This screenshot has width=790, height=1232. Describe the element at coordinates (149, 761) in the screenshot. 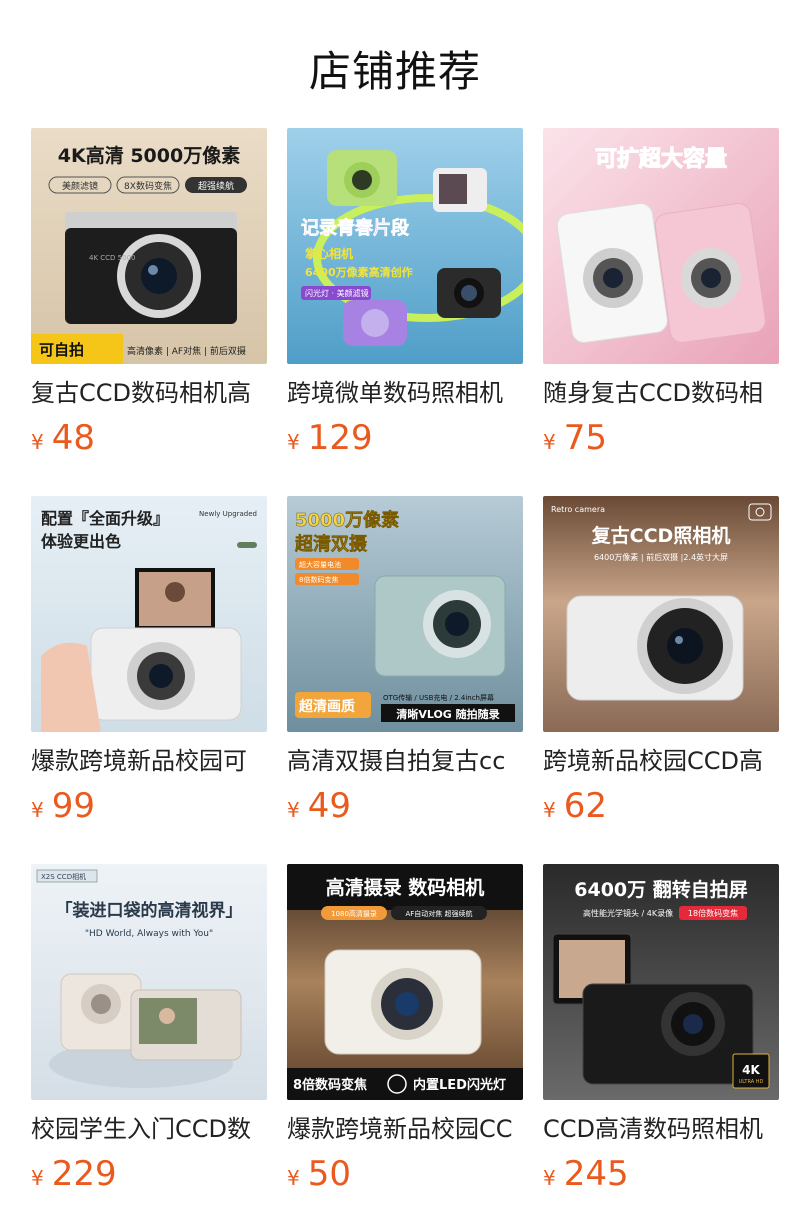

I see `product-title: 爆款跨境新品校园可` at that location.